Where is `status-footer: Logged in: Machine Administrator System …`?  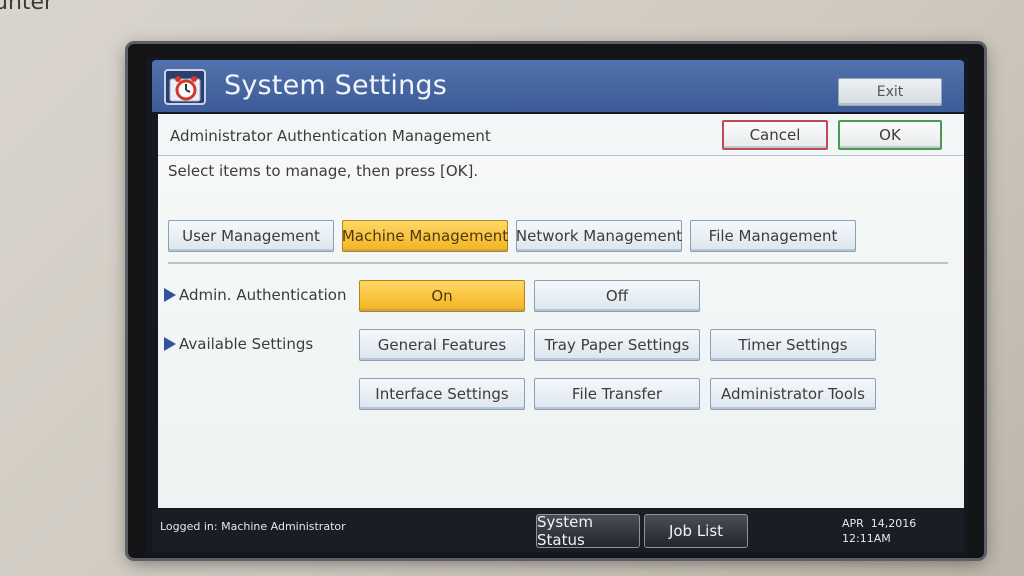 status-footer: Logged in: Machine Administrator System … is located at coordinates (558, 531).